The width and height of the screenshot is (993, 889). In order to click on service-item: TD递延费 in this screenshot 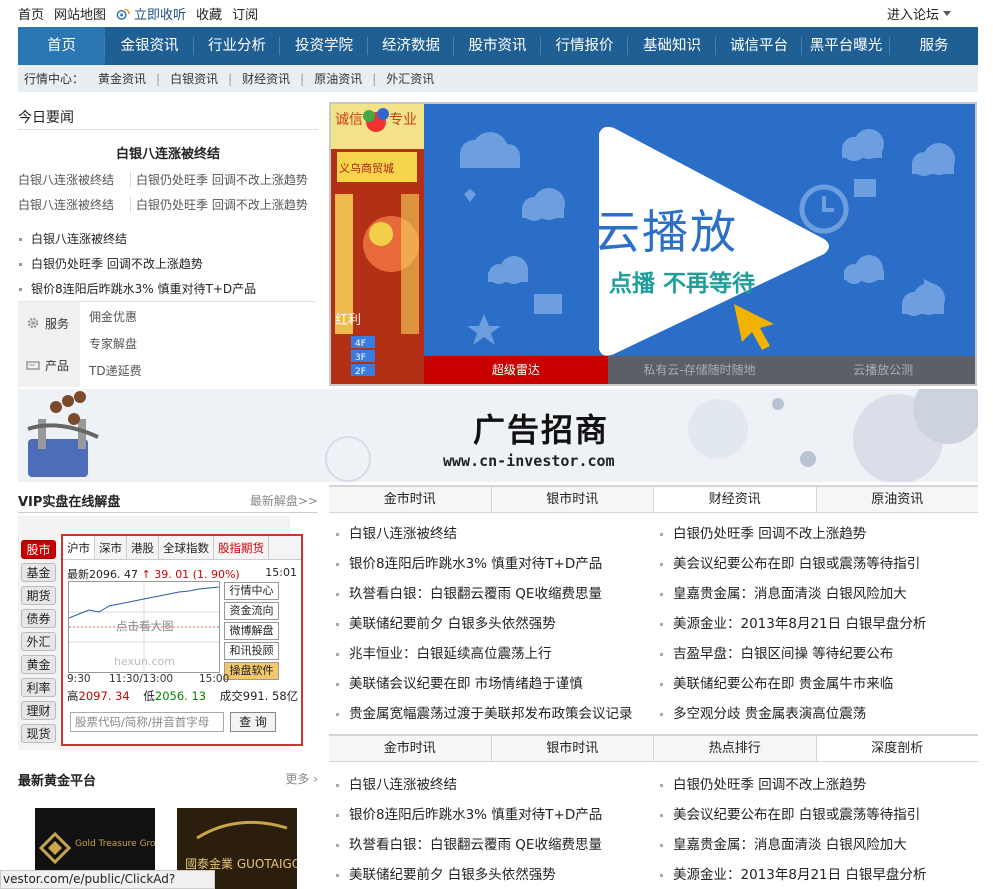, I will do `click(115, 375)`.